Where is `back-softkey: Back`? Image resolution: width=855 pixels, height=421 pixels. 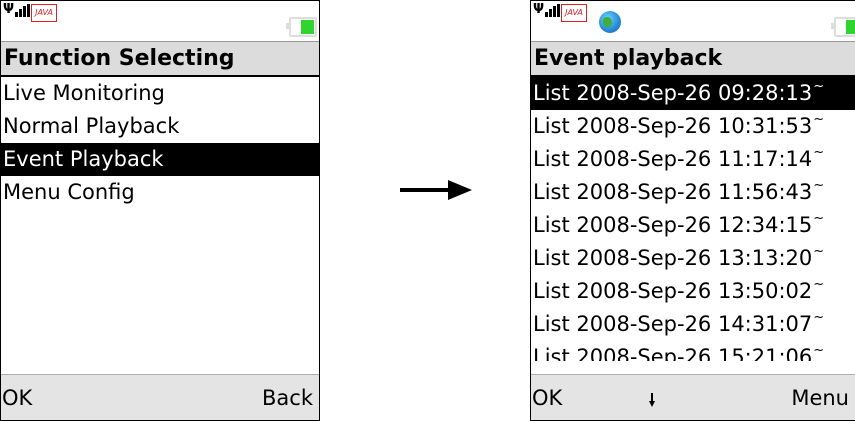 back-softkey: Back is located at coordinates (287, 397).